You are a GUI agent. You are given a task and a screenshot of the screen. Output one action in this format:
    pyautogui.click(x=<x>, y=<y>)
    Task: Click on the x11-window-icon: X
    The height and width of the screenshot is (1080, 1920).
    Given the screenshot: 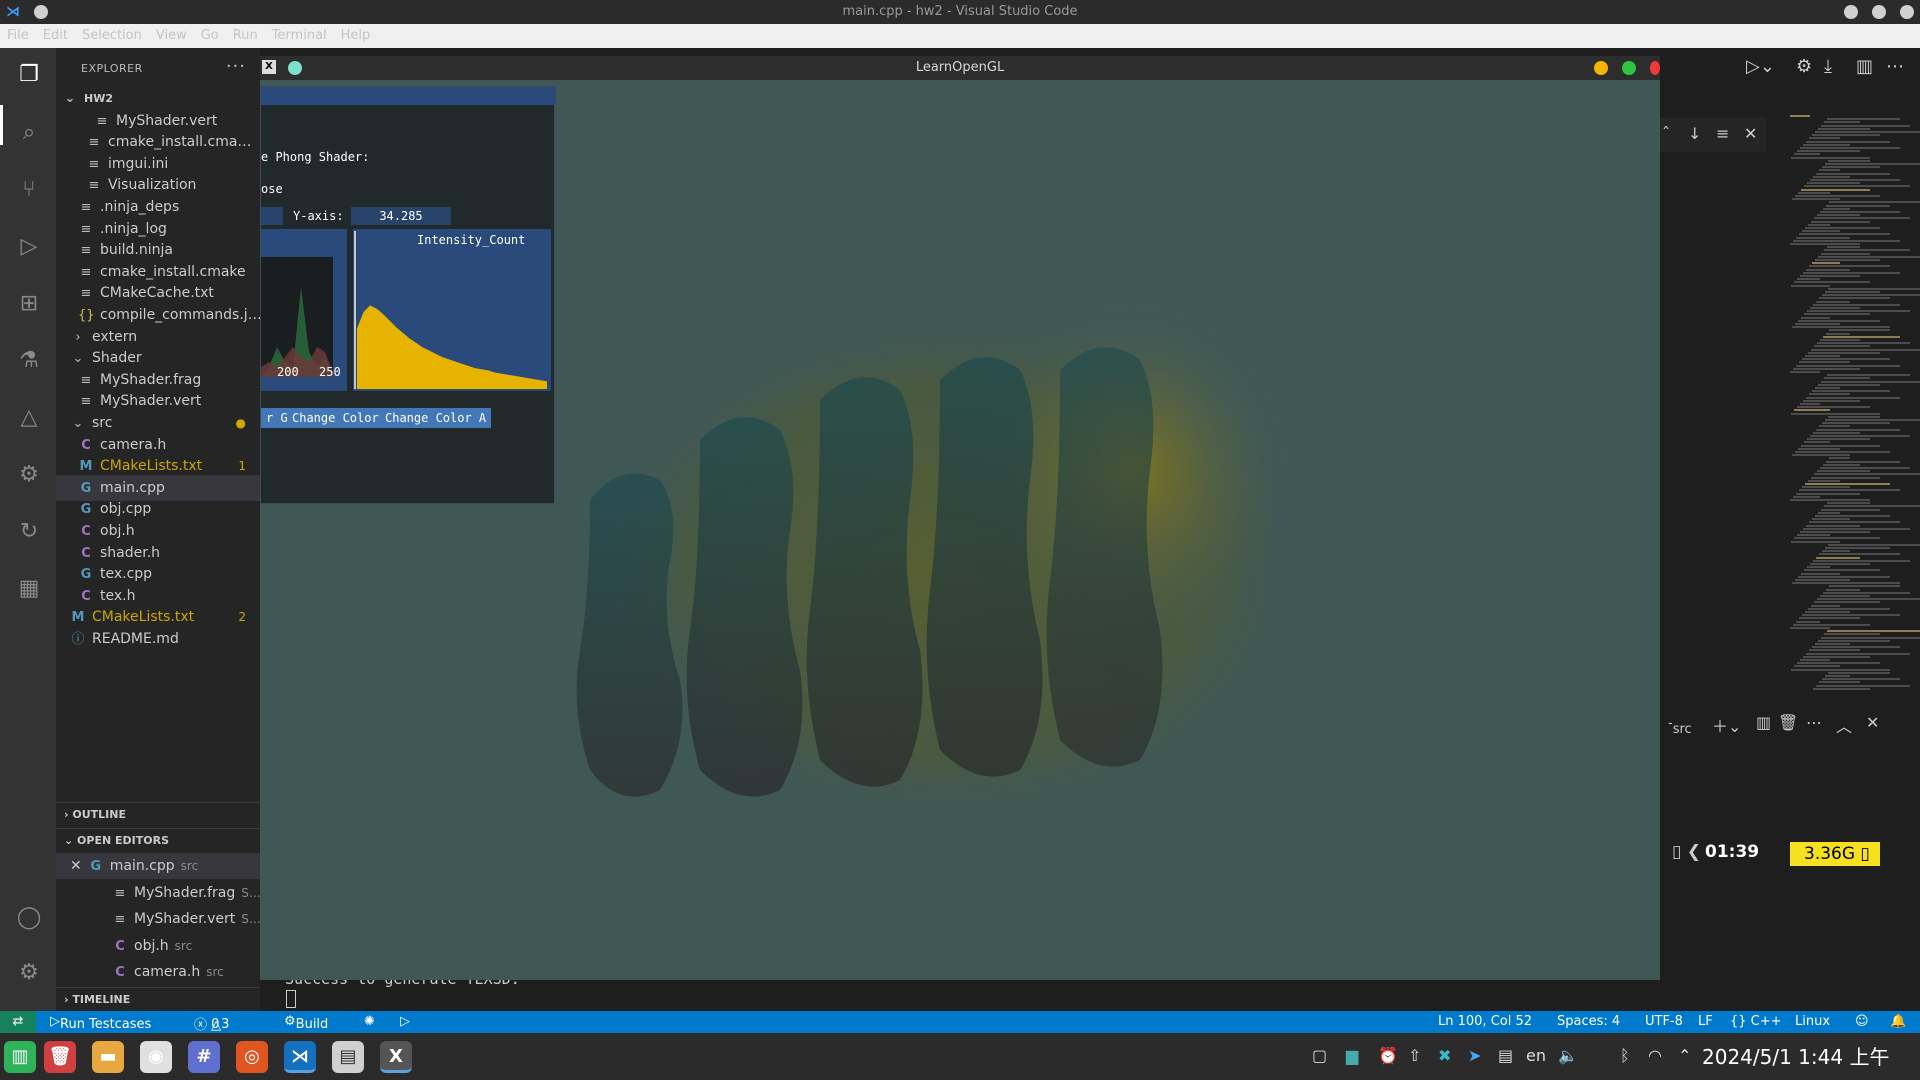 What is the action you would take?
    pyautogui.click(x=396, y=1057)
    